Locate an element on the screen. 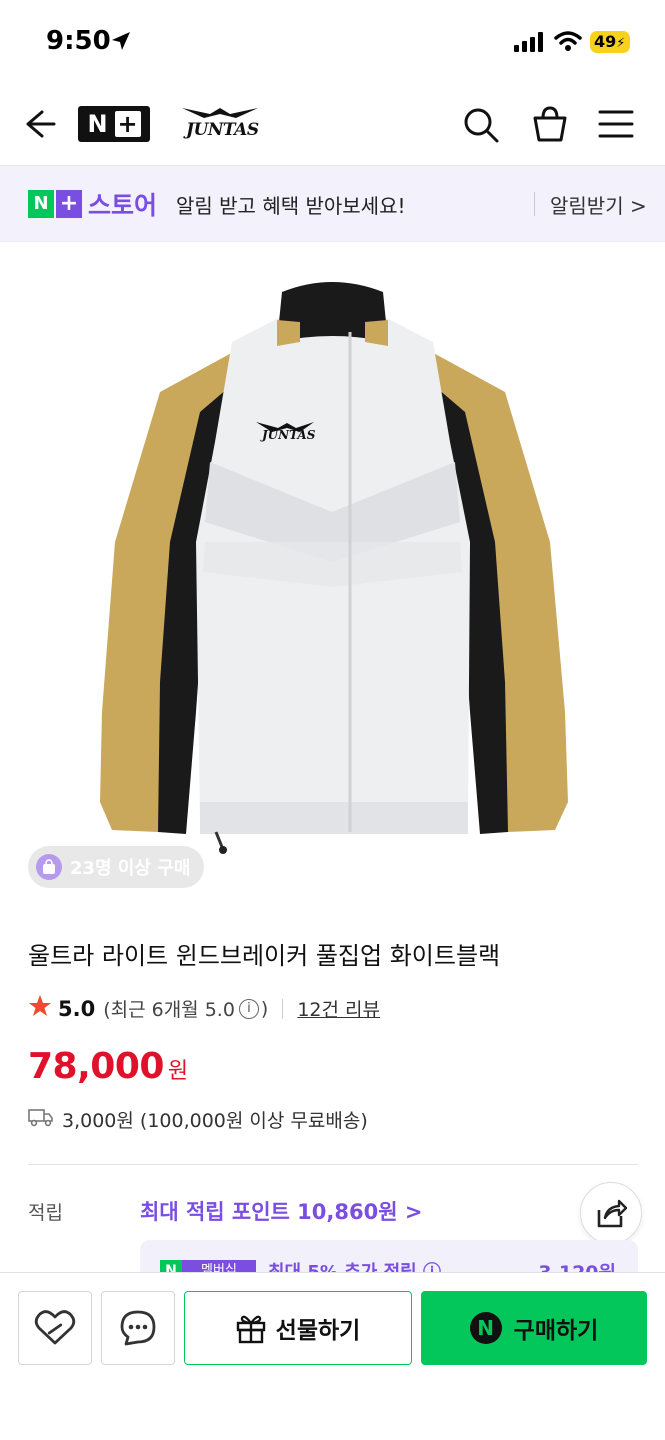 This screenshot has width=665, height=1440. bottom-action-bar: 선물하기 N 구매하기 is located at coordinates (332, 1356).